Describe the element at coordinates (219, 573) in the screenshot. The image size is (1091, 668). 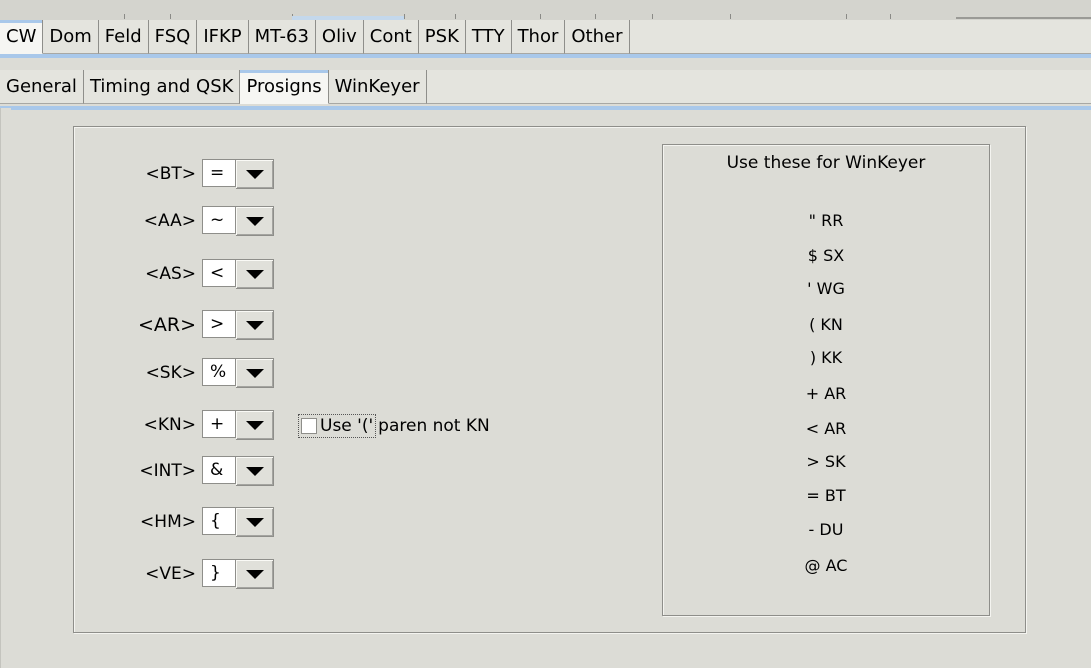
I see `combo-value: }` at that location.